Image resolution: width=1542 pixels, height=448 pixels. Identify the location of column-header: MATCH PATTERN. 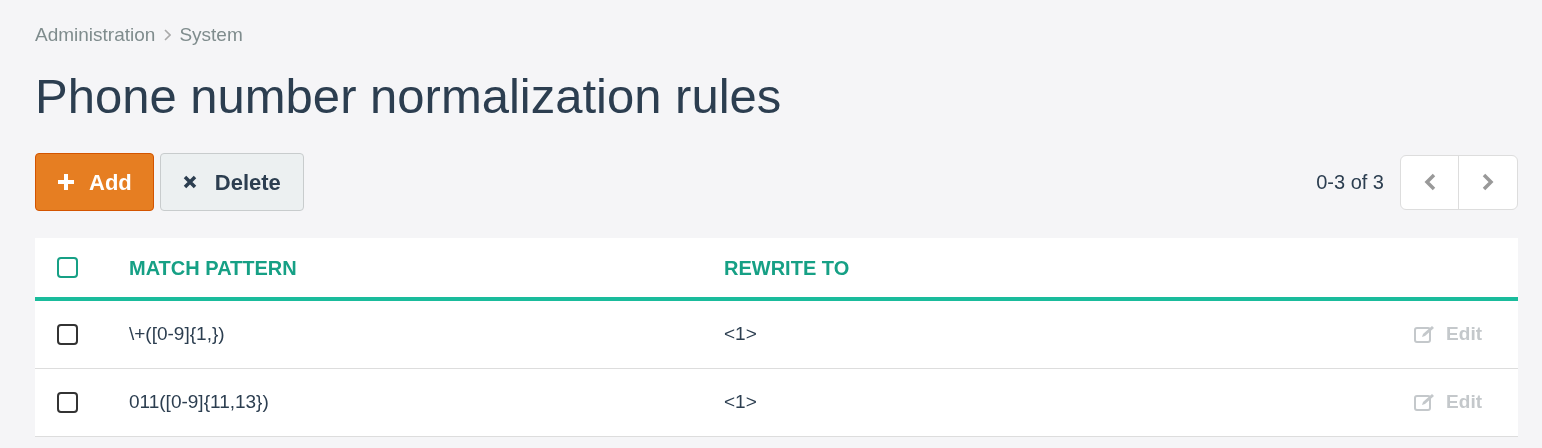
(213, 268).